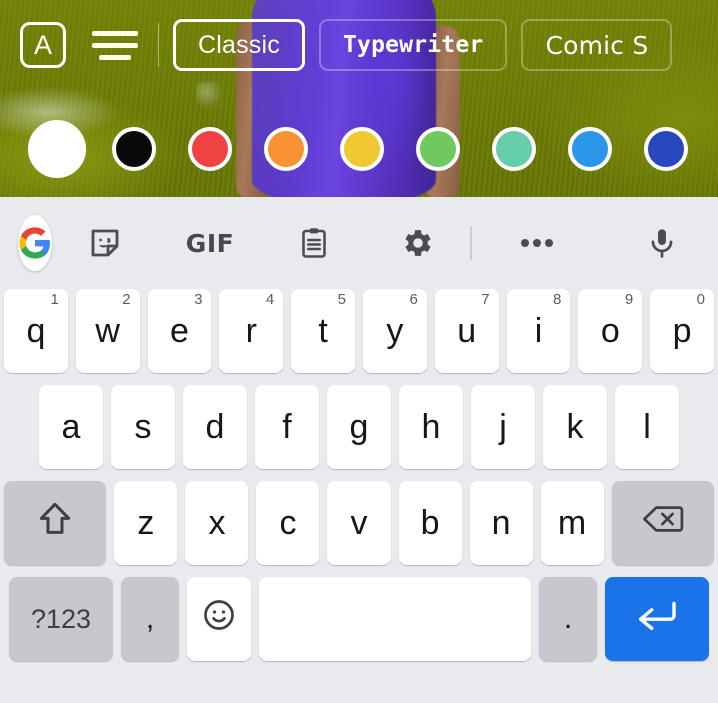 The image size is (718, 703). I want to click on key-number: 0, so click(700, 299).